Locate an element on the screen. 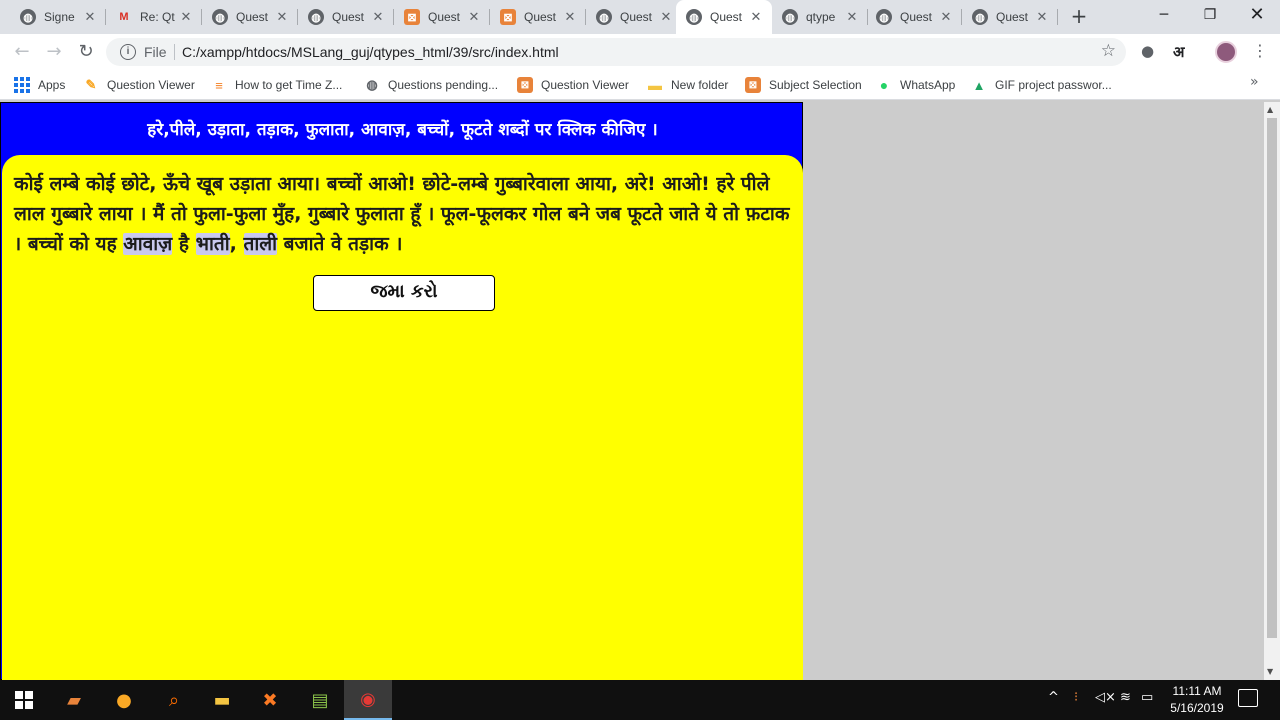 The image size is (1280, 720). notepad-app-icon: ▤ is located at coordinates (320, 700).